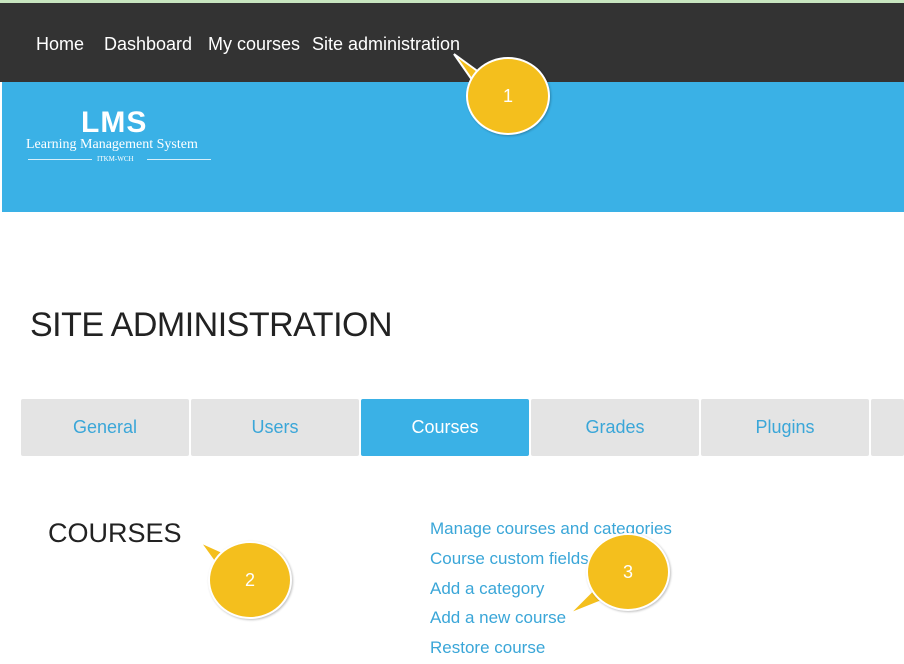 This screenshot has height=664, width=904. Describe the element at coordinates (112, 144) in the screenshot. I see `logo-subtitle: Learning Management System` at that location.